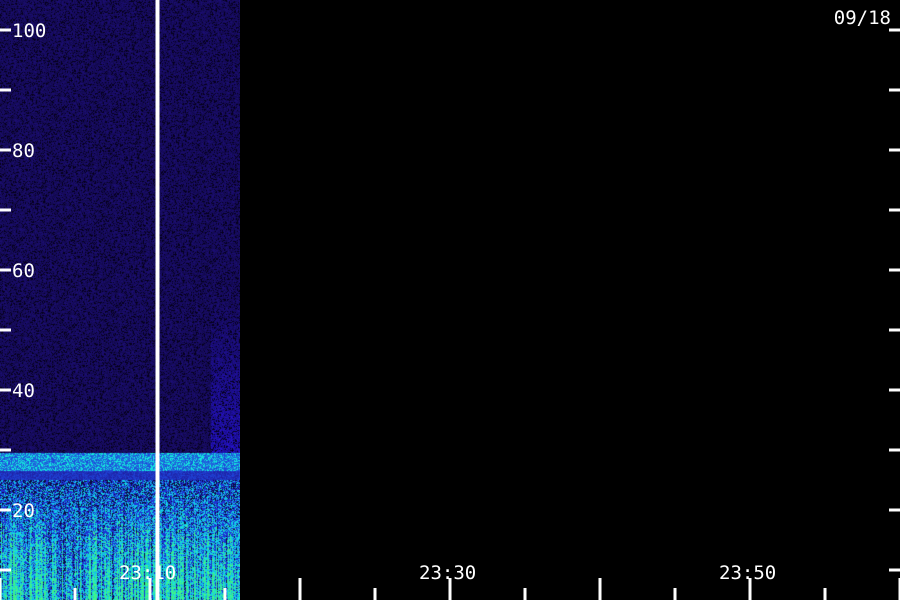 The height and width of the screenshot is (600, 900). I want to click on y-tick-label: 80, so click(23, 151).